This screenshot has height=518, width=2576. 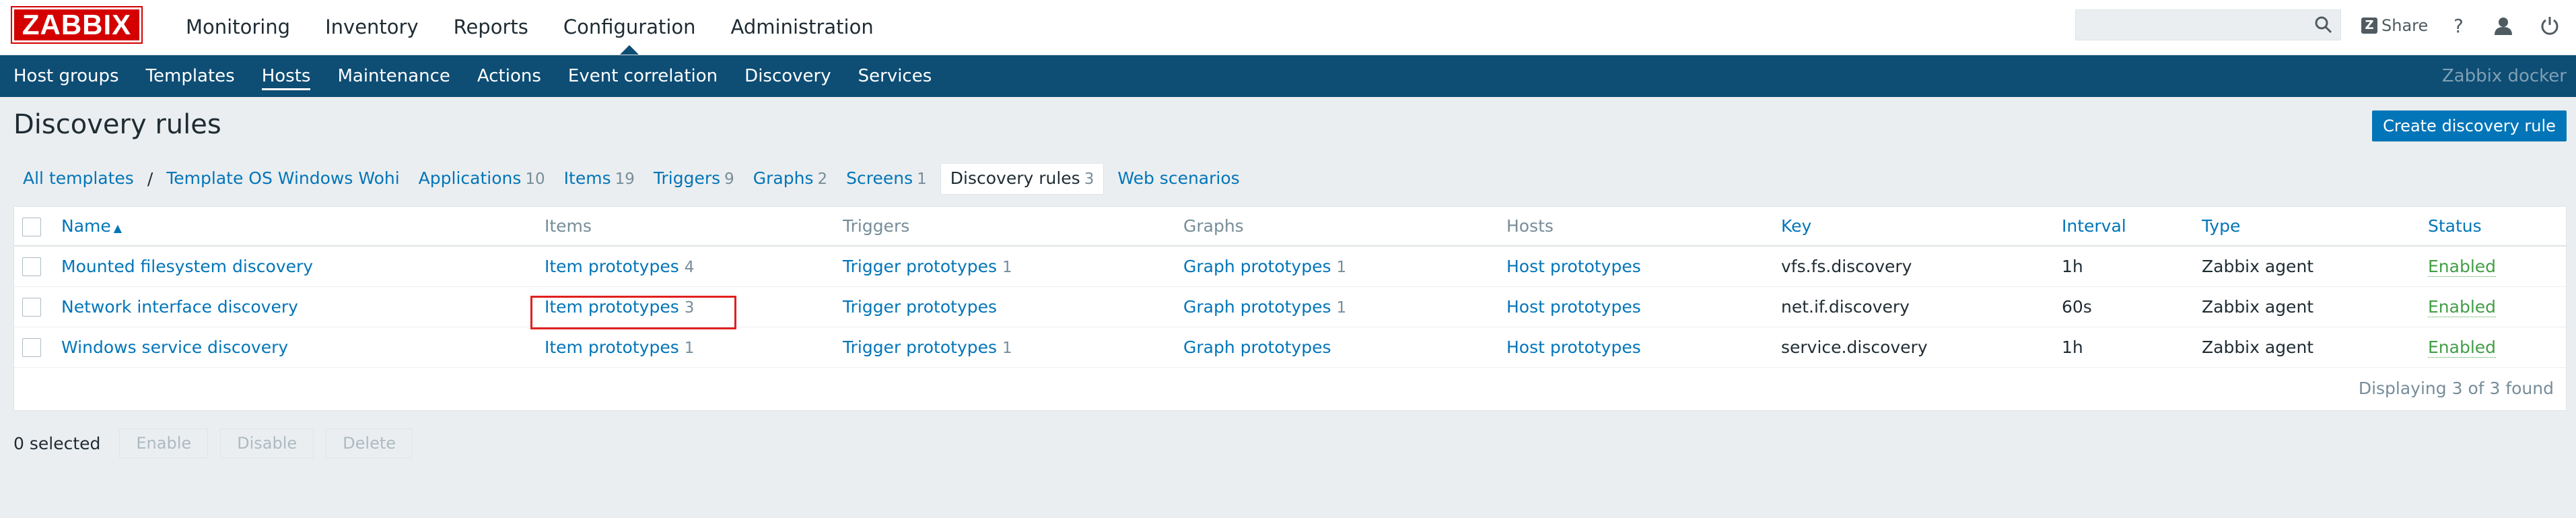 What do you see at coordinates (1921, 266) in the screenshot?
I see `key-cell: vfs.fs.discovery` at bounding box center [1921, 266].